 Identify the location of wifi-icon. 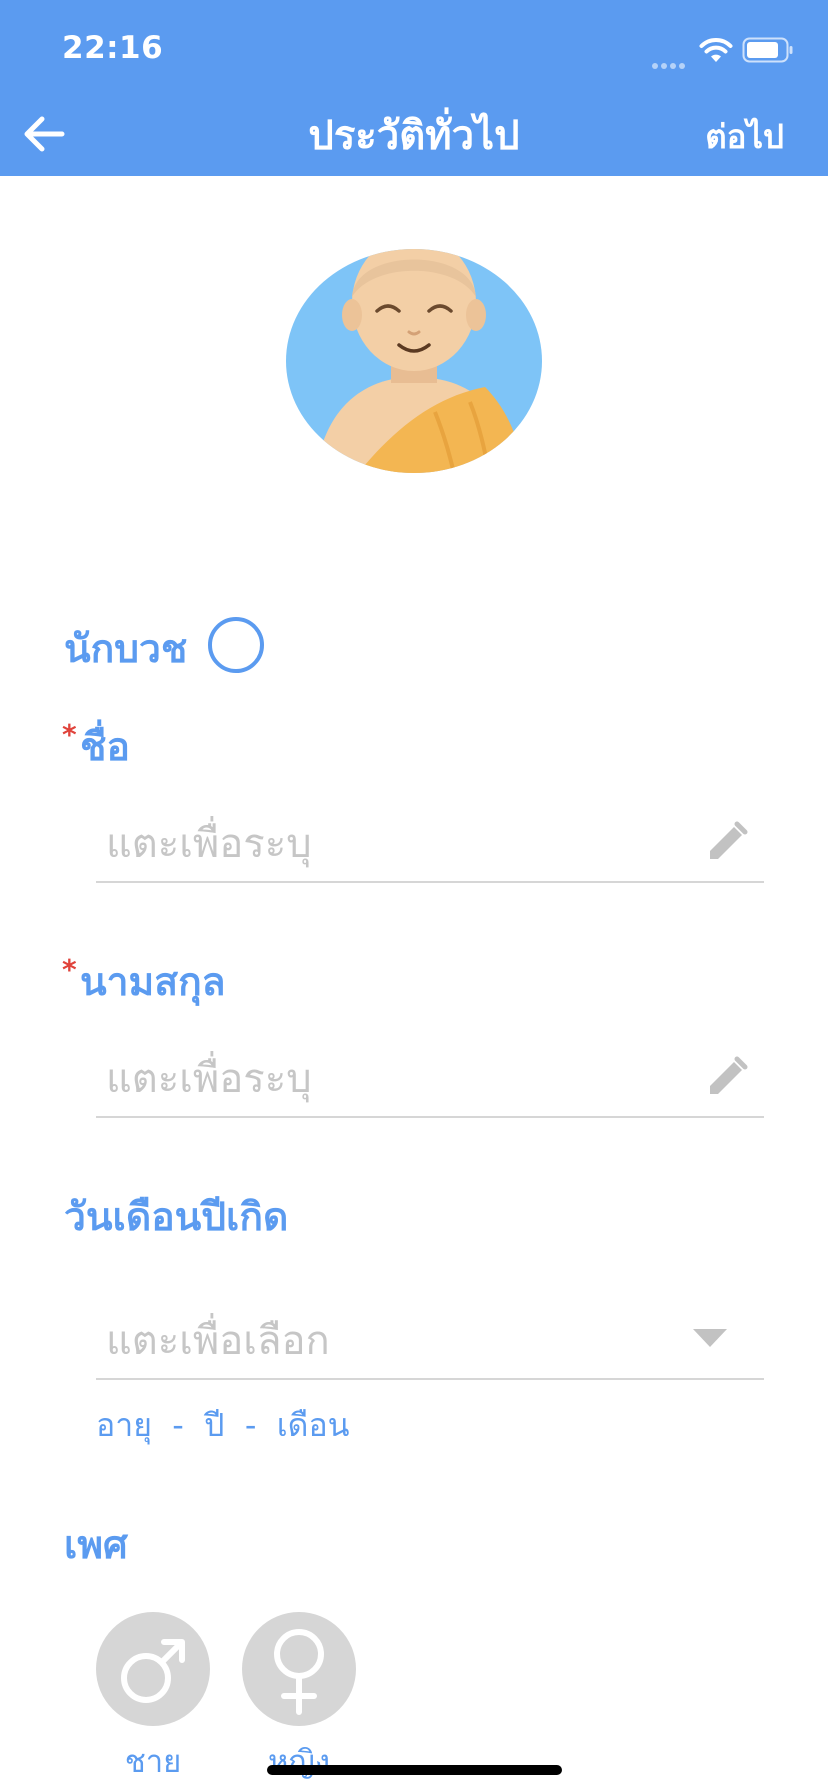
(716, 50).